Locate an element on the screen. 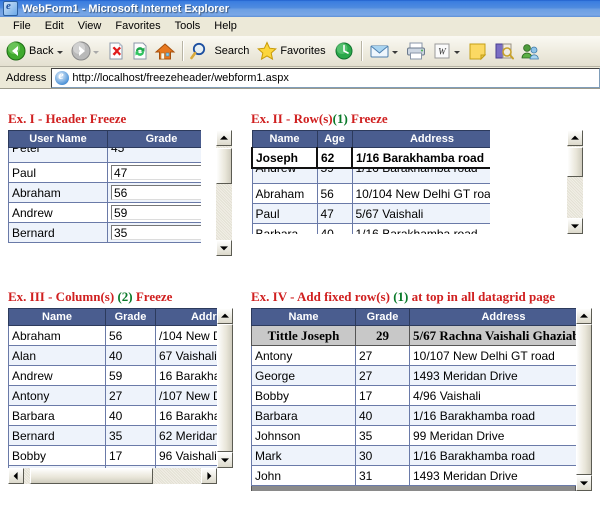 Image resolution: width=600 pixels, height=513 pixels. cell-address: 4/96 Vaishali is located at coordinates (492, 395).